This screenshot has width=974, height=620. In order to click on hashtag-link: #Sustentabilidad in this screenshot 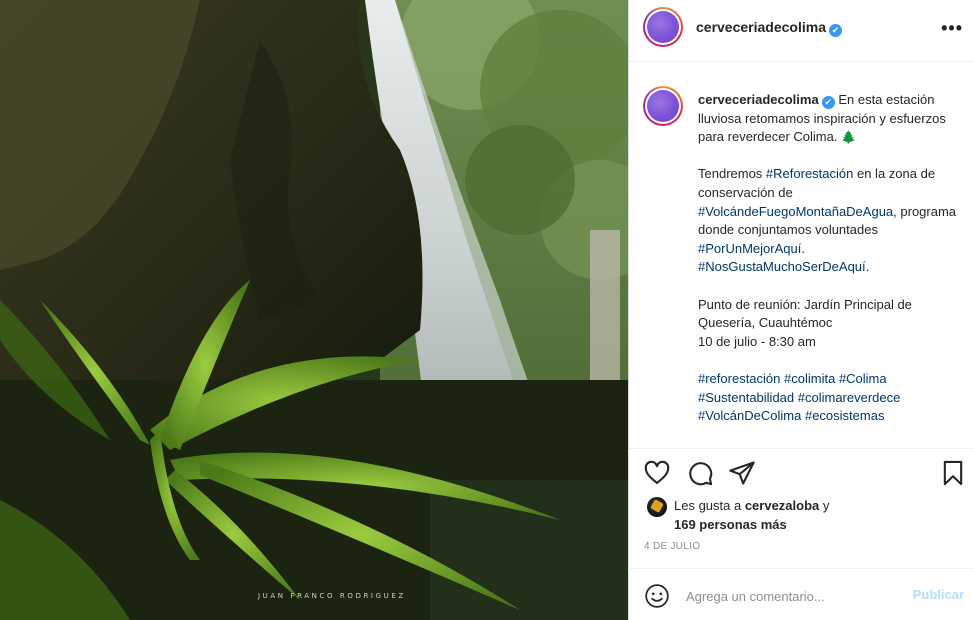, I will do `click(746, 397)`.